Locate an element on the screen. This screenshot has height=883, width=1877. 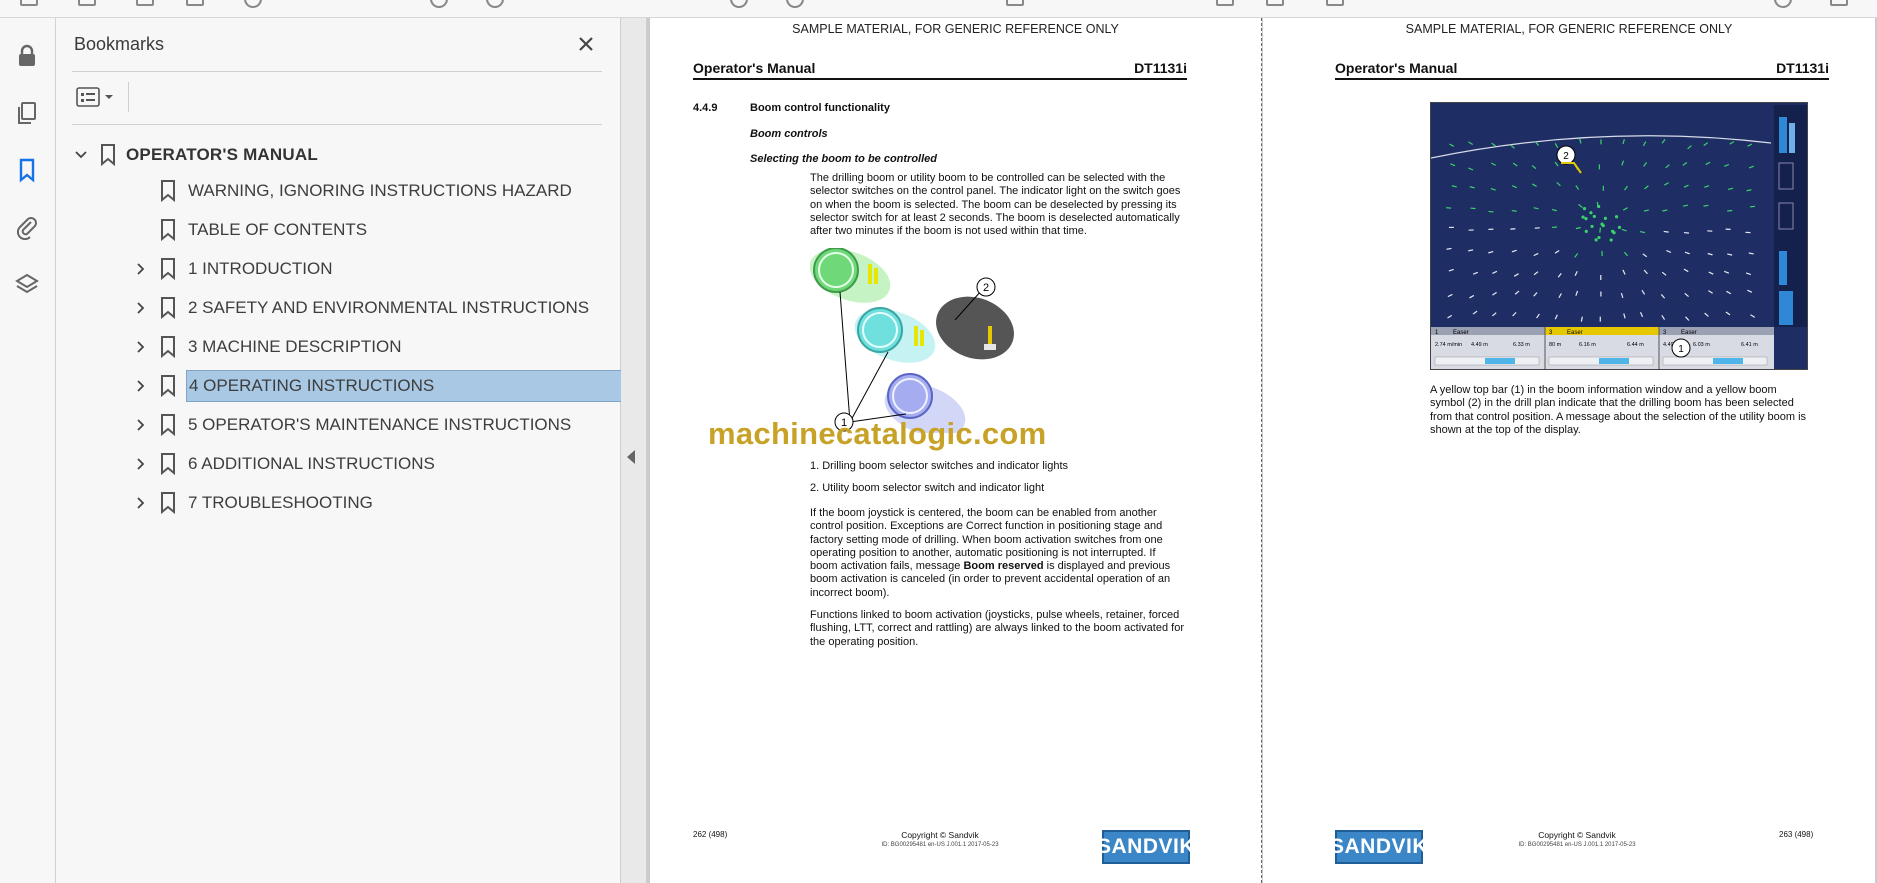
collapse-toggle is located at coordinates (81, 155).